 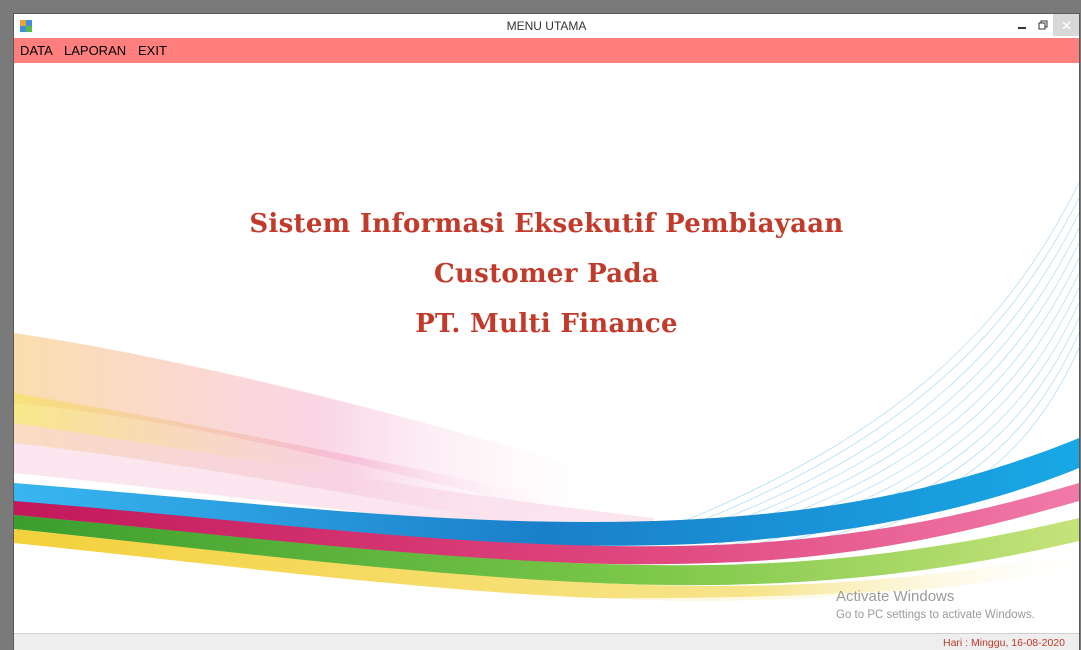 I want to click on status-bar: Hari : Minggu, 16-08-2020, so click(x=546, y=641).